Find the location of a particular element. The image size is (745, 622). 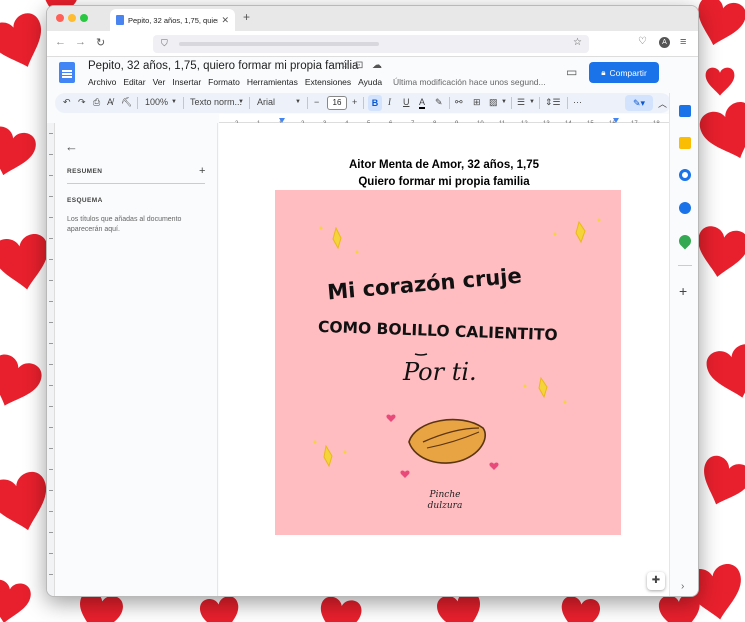

menu-formato: Formato is located at coordinates (224, 82).